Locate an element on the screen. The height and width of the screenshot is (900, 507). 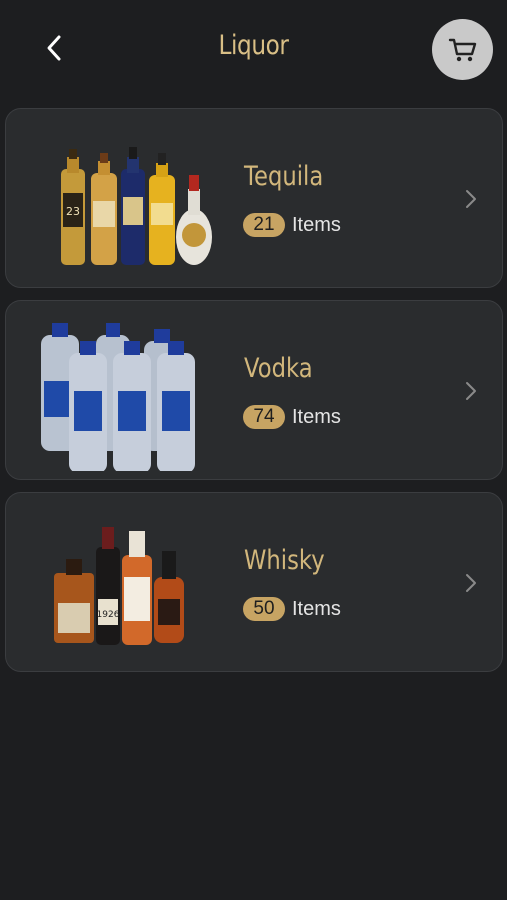
count-badge: 74 is located at coordinates (264, 417).